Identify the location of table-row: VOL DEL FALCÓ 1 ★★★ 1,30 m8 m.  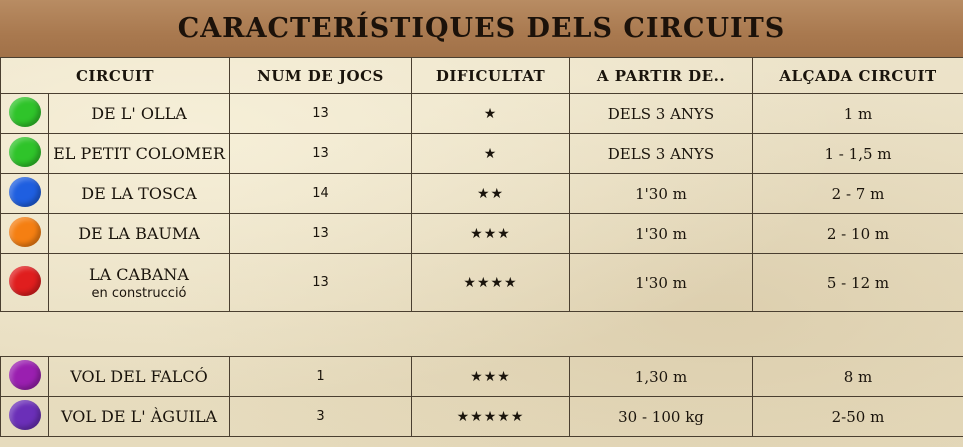
(481, 376).